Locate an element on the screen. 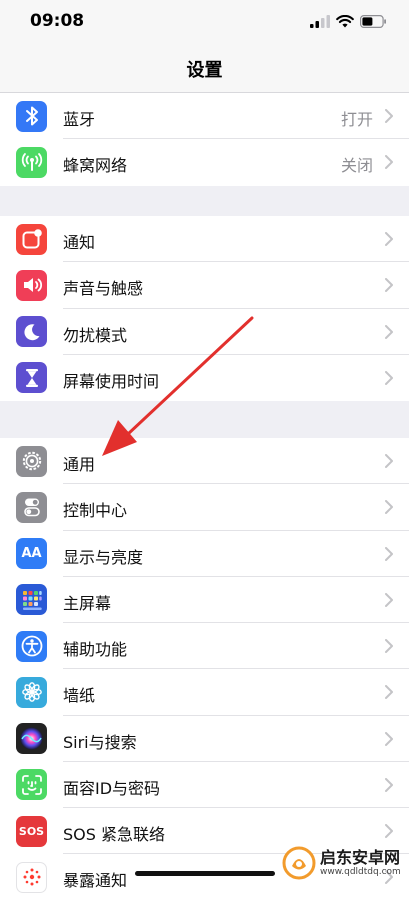  settings-row-label: 蓝牙 is located at coordinates (79, 119).